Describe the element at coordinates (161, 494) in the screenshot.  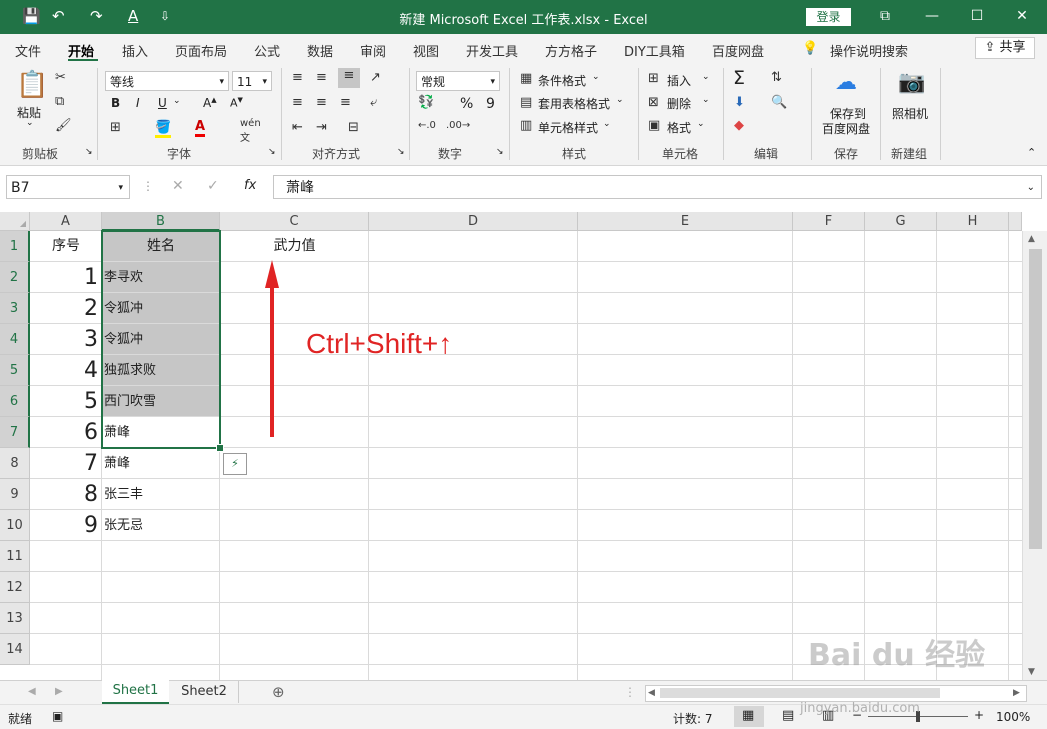
I see `cell-b9: 张三丰` at that location.